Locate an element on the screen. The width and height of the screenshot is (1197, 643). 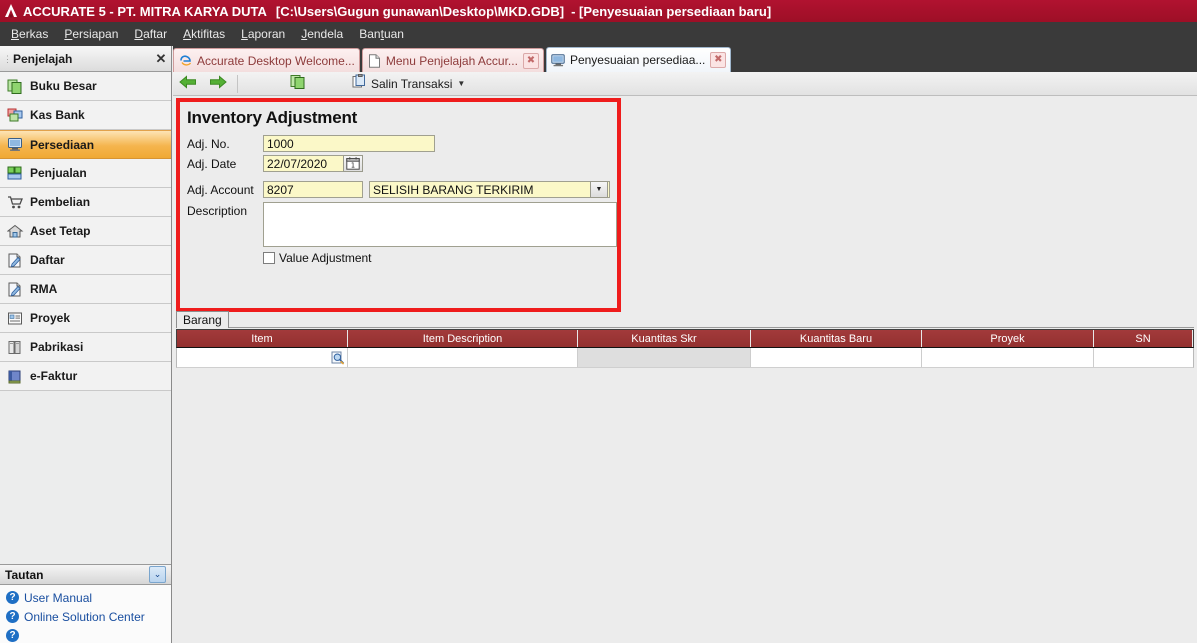
sidebar-item-rma: RMA is located at coordinates (85, 289).